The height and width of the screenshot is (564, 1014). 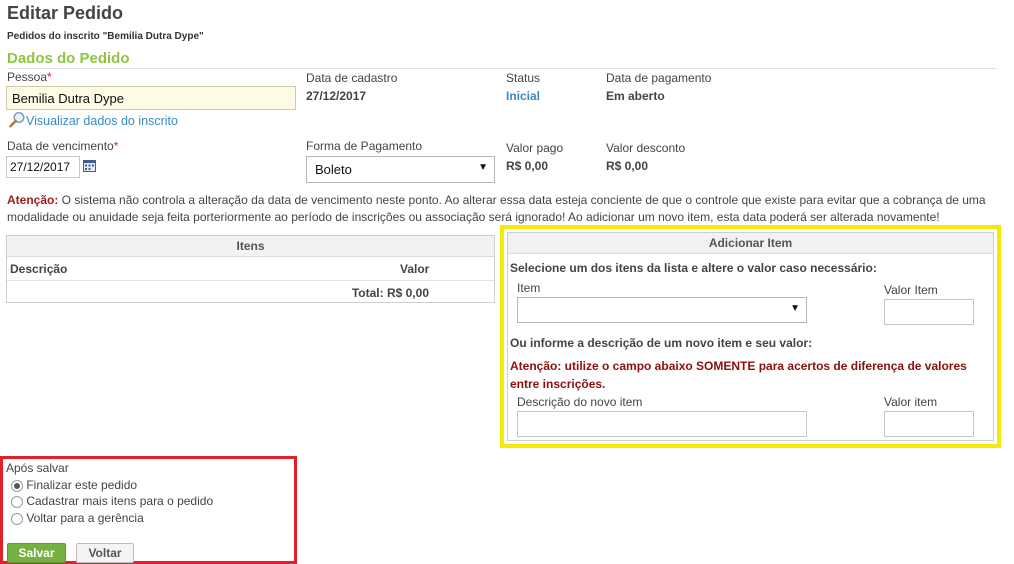 I want to click on section-title: Dados do Pedido, so click(x=68, y=58).